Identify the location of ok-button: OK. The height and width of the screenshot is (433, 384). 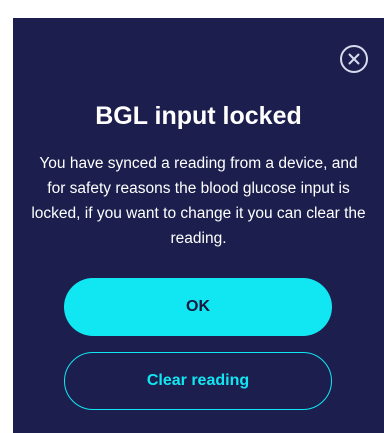
(198, 307).